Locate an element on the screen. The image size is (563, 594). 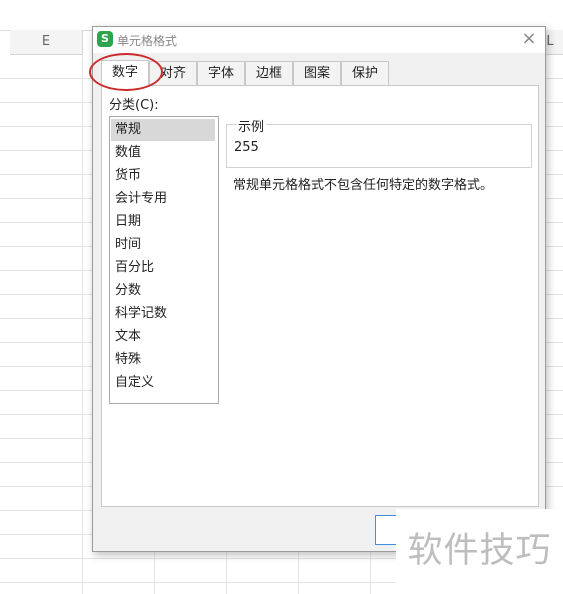
close-icon: × is located at coordinates (529, 39).